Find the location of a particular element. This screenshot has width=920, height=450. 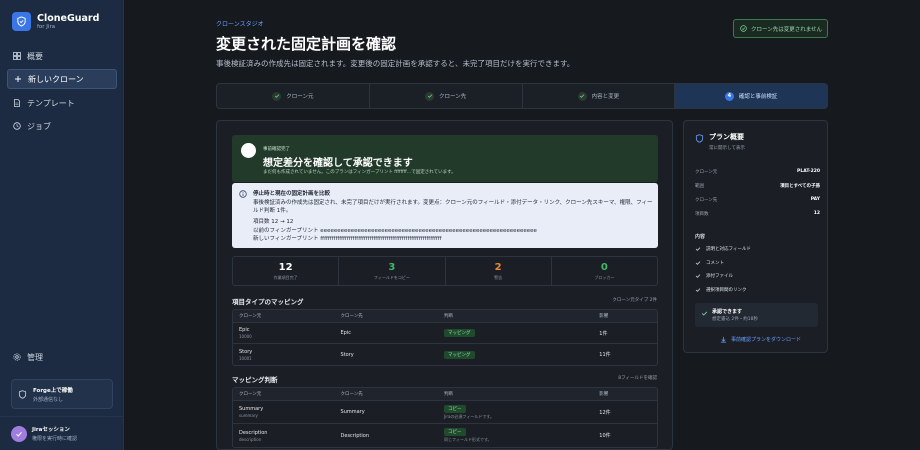

step-label: クローン元 is located at coordinates (300, 97).